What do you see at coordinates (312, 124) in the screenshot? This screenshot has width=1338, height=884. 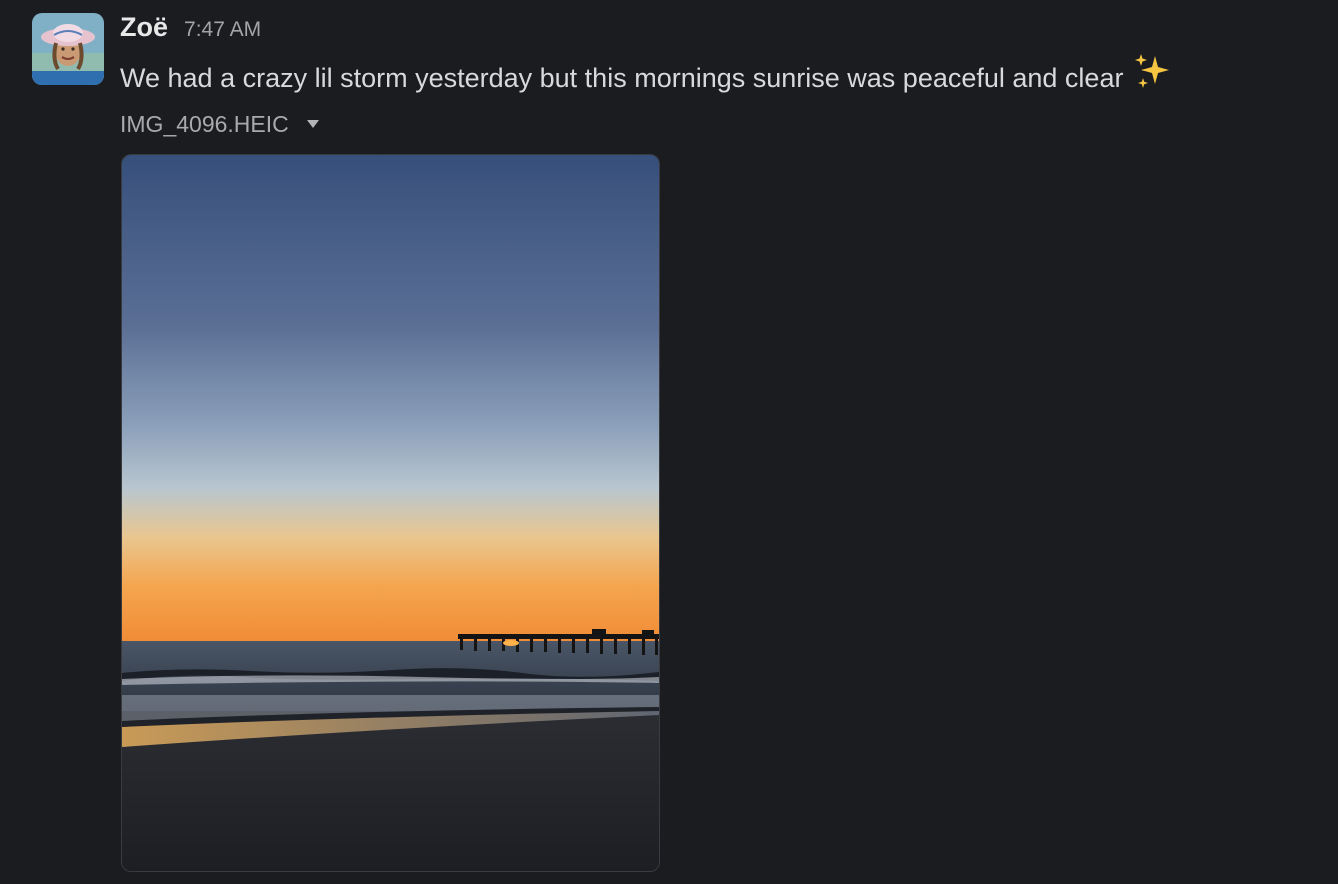 I see `caret-down-icon` at bounding box center [312, 124].